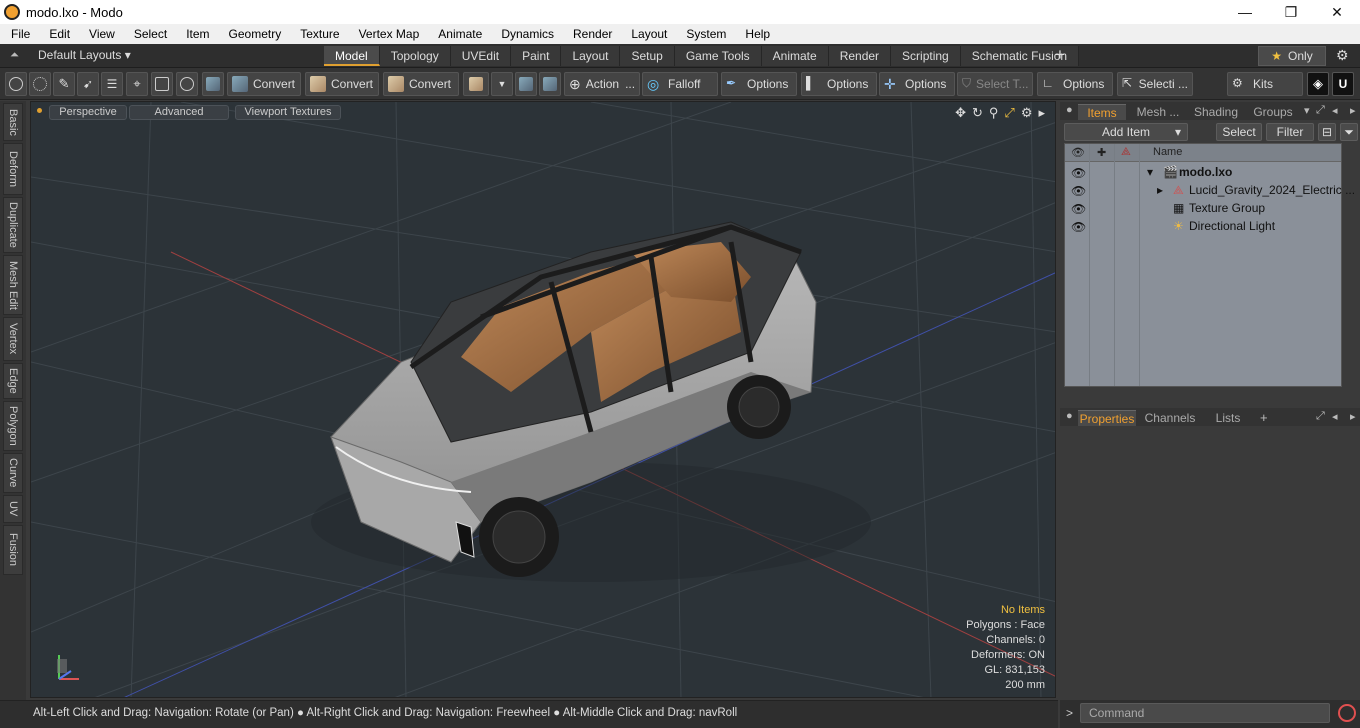 The width and height of the screenshot is (1360, 728). What do you see at coordinates (1205, 713) in the screenshot?
I see `command-input: Command` at bounding box center [1205, 713].